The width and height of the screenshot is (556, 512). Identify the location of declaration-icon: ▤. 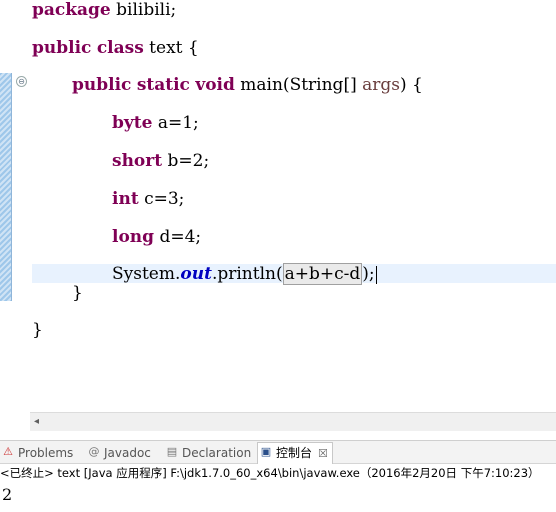
(172, 451).